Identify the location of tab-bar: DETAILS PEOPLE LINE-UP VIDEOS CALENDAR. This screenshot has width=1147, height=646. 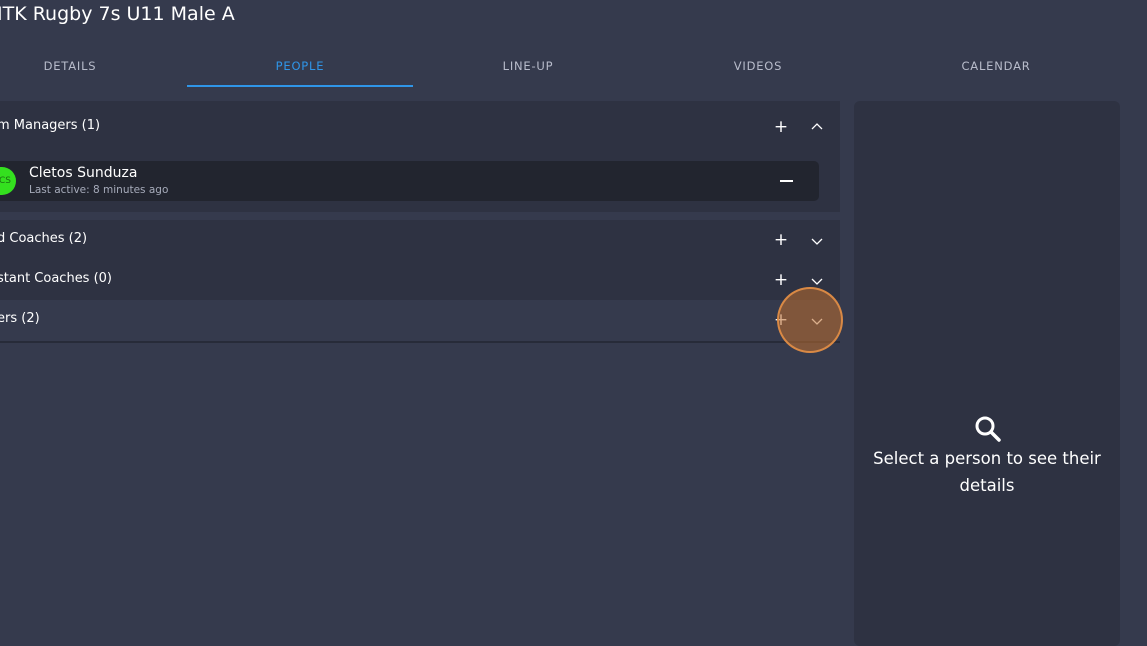
(573, 70).